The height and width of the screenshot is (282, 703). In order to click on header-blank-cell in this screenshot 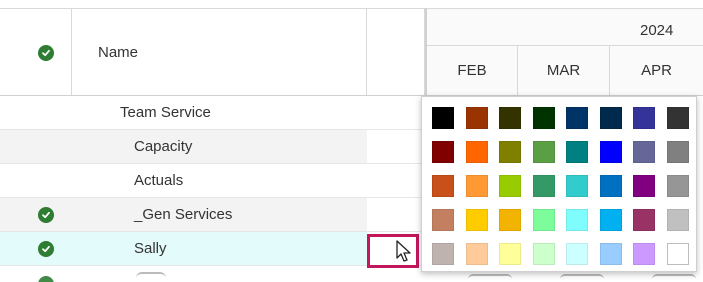, I will do `click(396, 52)`.